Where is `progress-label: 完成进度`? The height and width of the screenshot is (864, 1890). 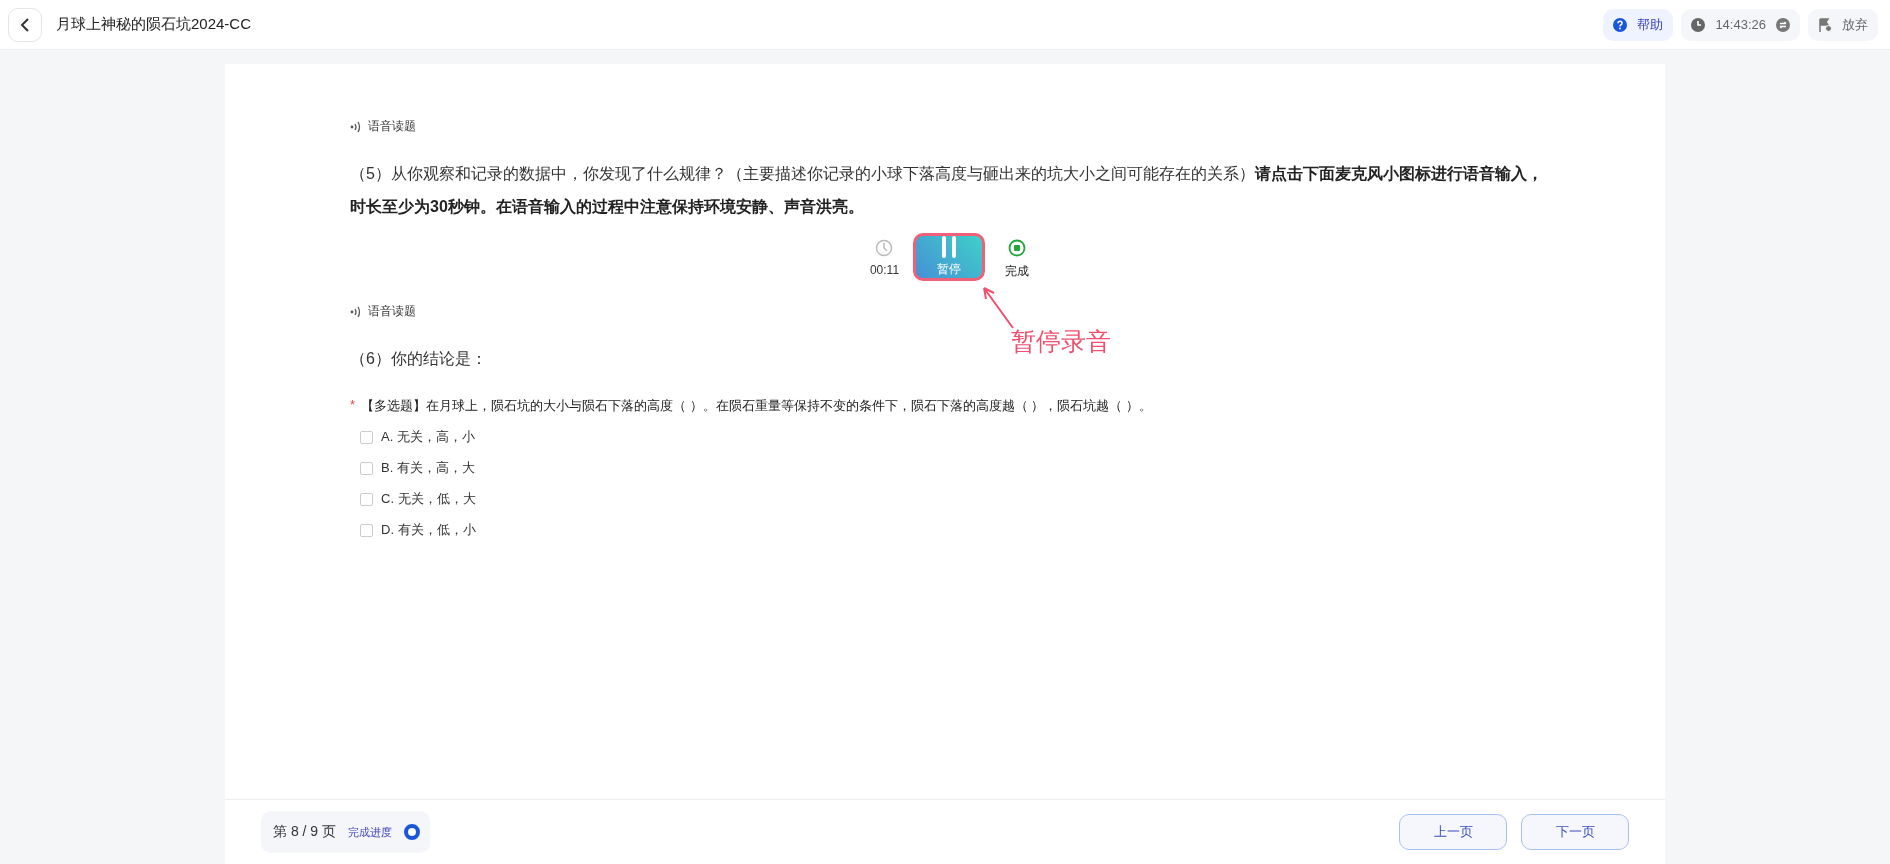
progress-label: 完成进度 is located at coordinates (370, 832).